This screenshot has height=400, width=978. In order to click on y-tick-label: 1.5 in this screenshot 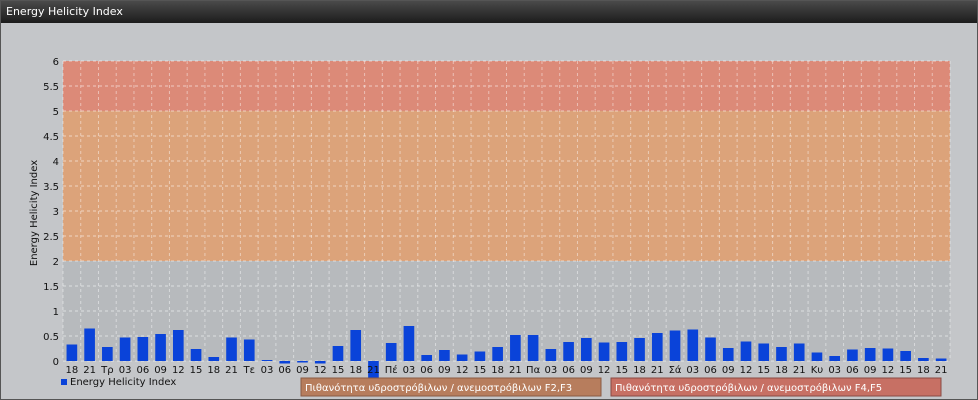, I will do `click(51, 287)`.